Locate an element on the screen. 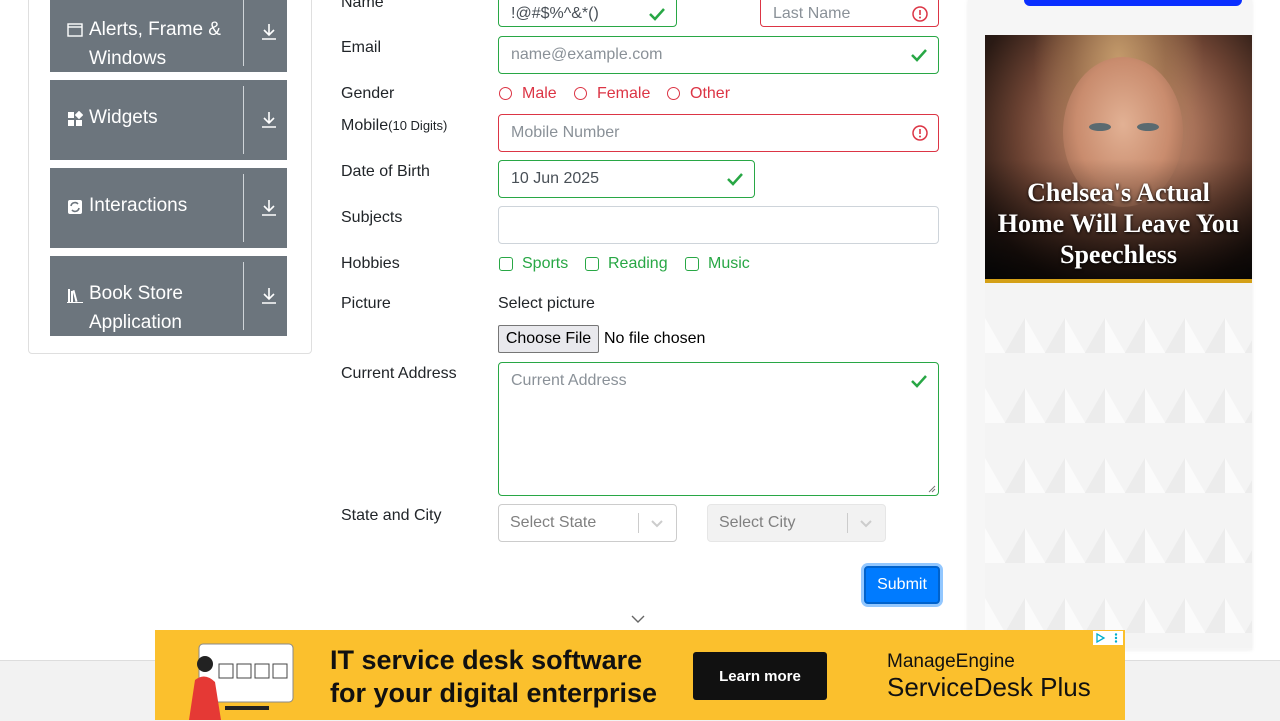 The width and height of the screenshot is (1280, 721). books-icon is located at coordinates (75, 296).